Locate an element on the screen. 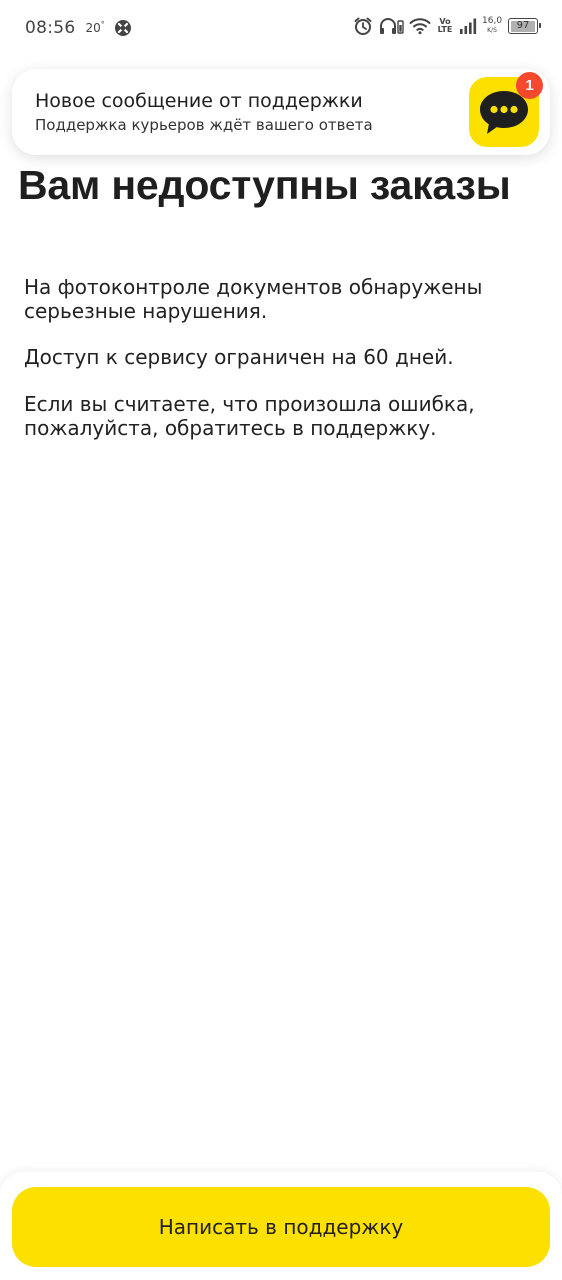 The height and width of the screenshot is (1280, 562). volte-indicator: Vo LTE is located at coordinates (445, 26).